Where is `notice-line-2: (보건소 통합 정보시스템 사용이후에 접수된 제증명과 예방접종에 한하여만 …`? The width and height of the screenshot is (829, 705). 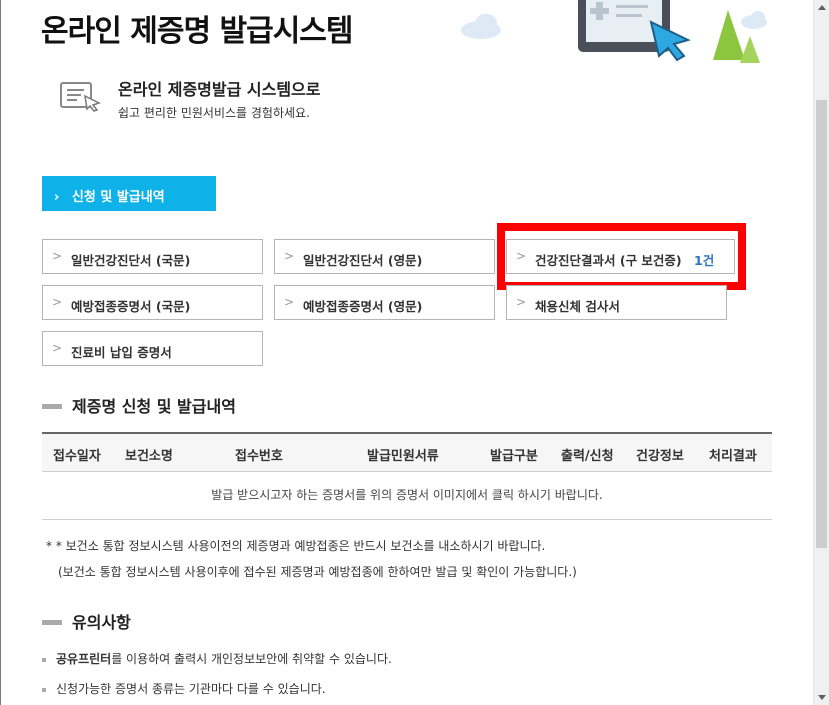 notice-line-2: (보건소 통합 정보시스템 사용이후에 접수된 제증명과 예방접종에 한하여만 … is located at coordinates (317, 572).